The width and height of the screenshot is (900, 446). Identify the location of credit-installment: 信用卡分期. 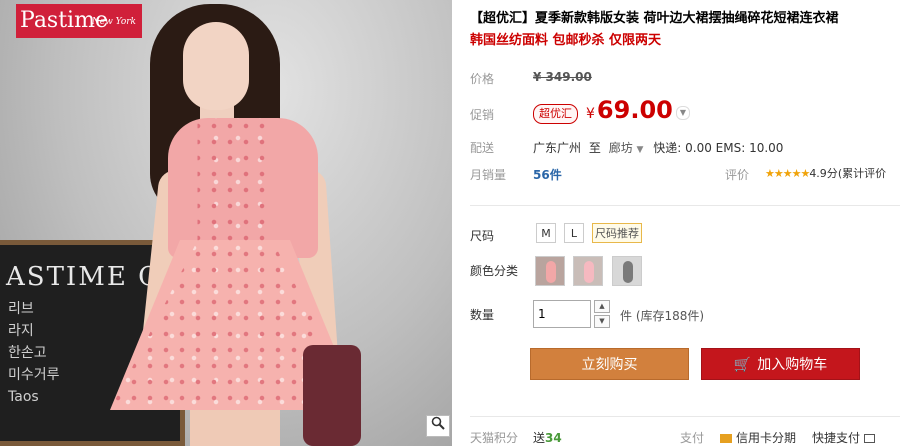
(758, 437).